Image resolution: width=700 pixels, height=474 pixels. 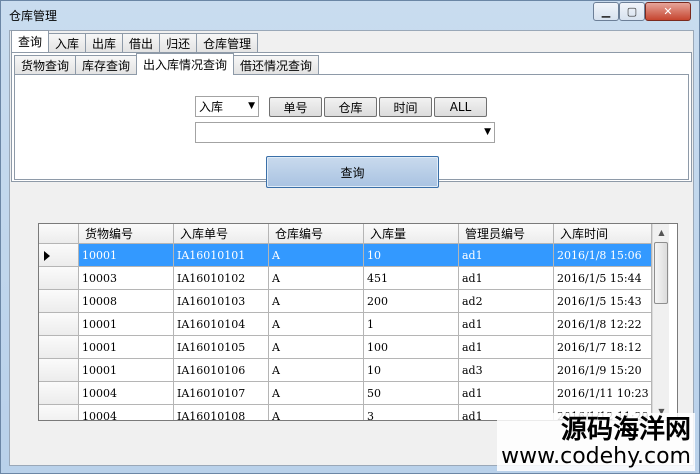 What do you see at coordinates (227, 42) in the screenshot?
I see `top-tab-5: 仓库管理` at bounding box center [227, 42].